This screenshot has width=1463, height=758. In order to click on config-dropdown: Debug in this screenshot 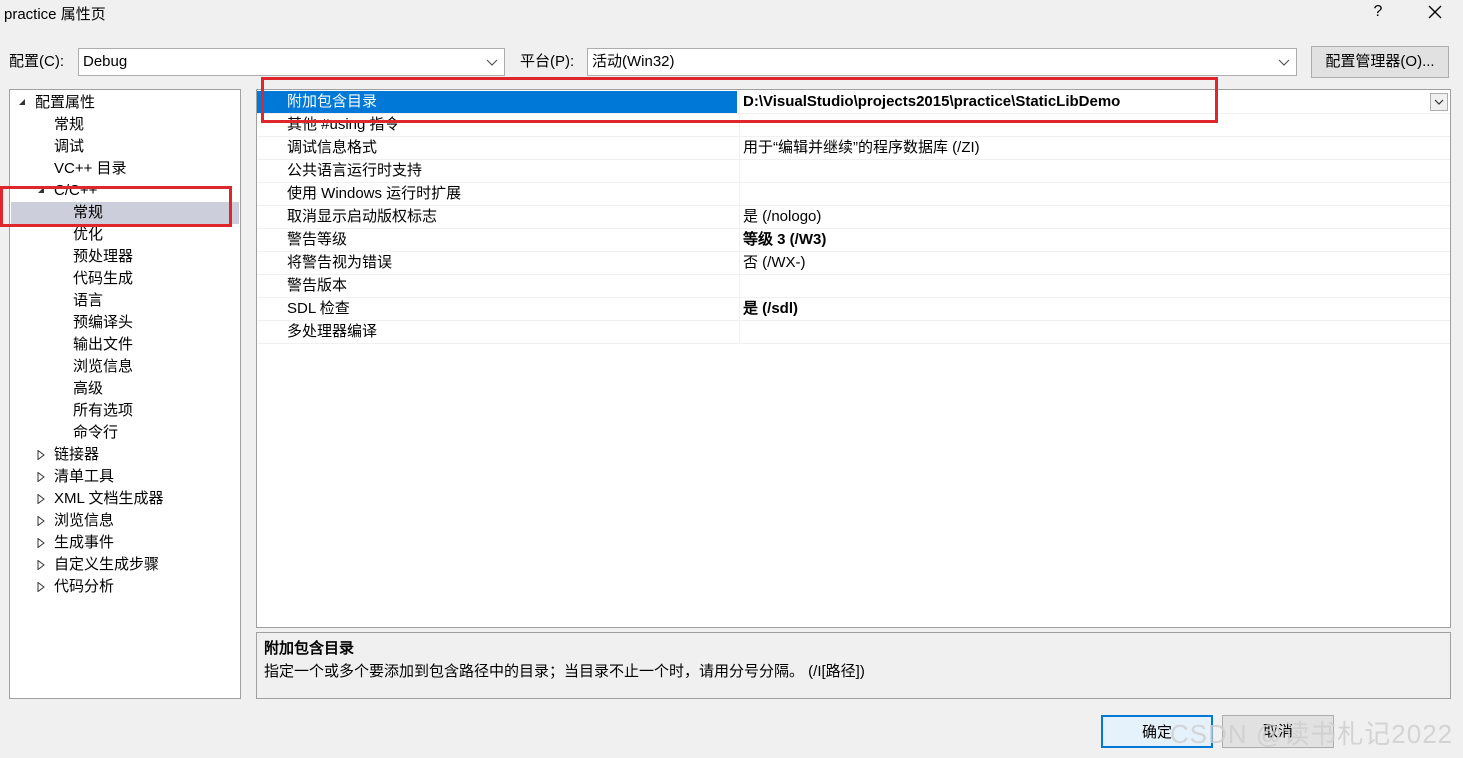, I will do `click(291, 62)`.